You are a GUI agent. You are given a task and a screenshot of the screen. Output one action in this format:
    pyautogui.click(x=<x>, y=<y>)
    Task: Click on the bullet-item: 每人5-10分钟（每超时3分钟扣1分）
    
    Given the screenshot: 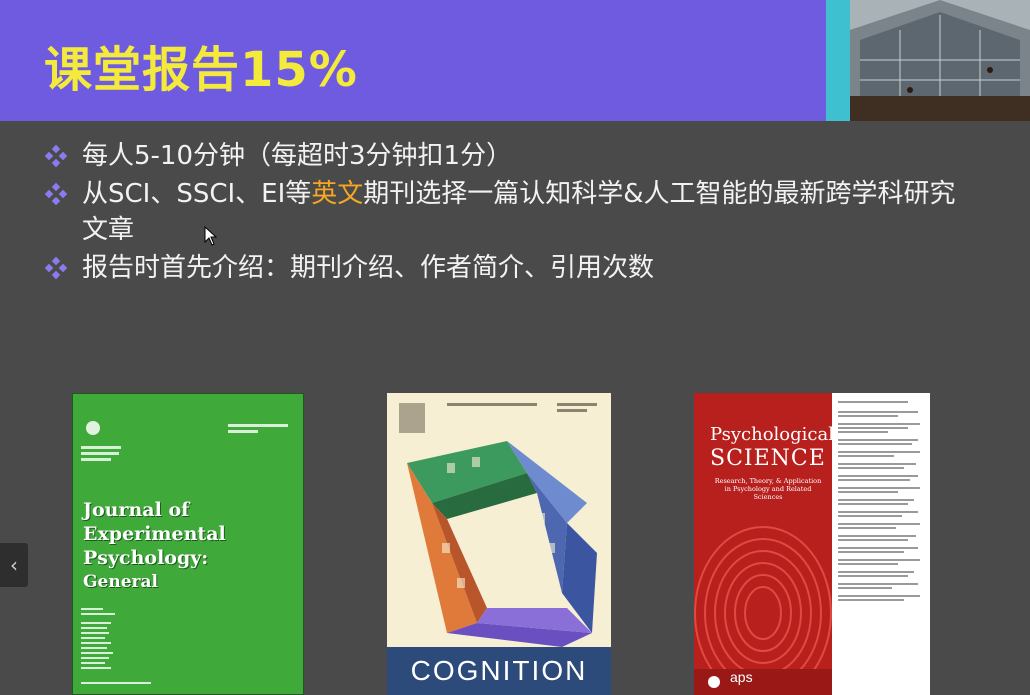 What is the action you would take?
    pyautogui.click(x=509, y=156)
    